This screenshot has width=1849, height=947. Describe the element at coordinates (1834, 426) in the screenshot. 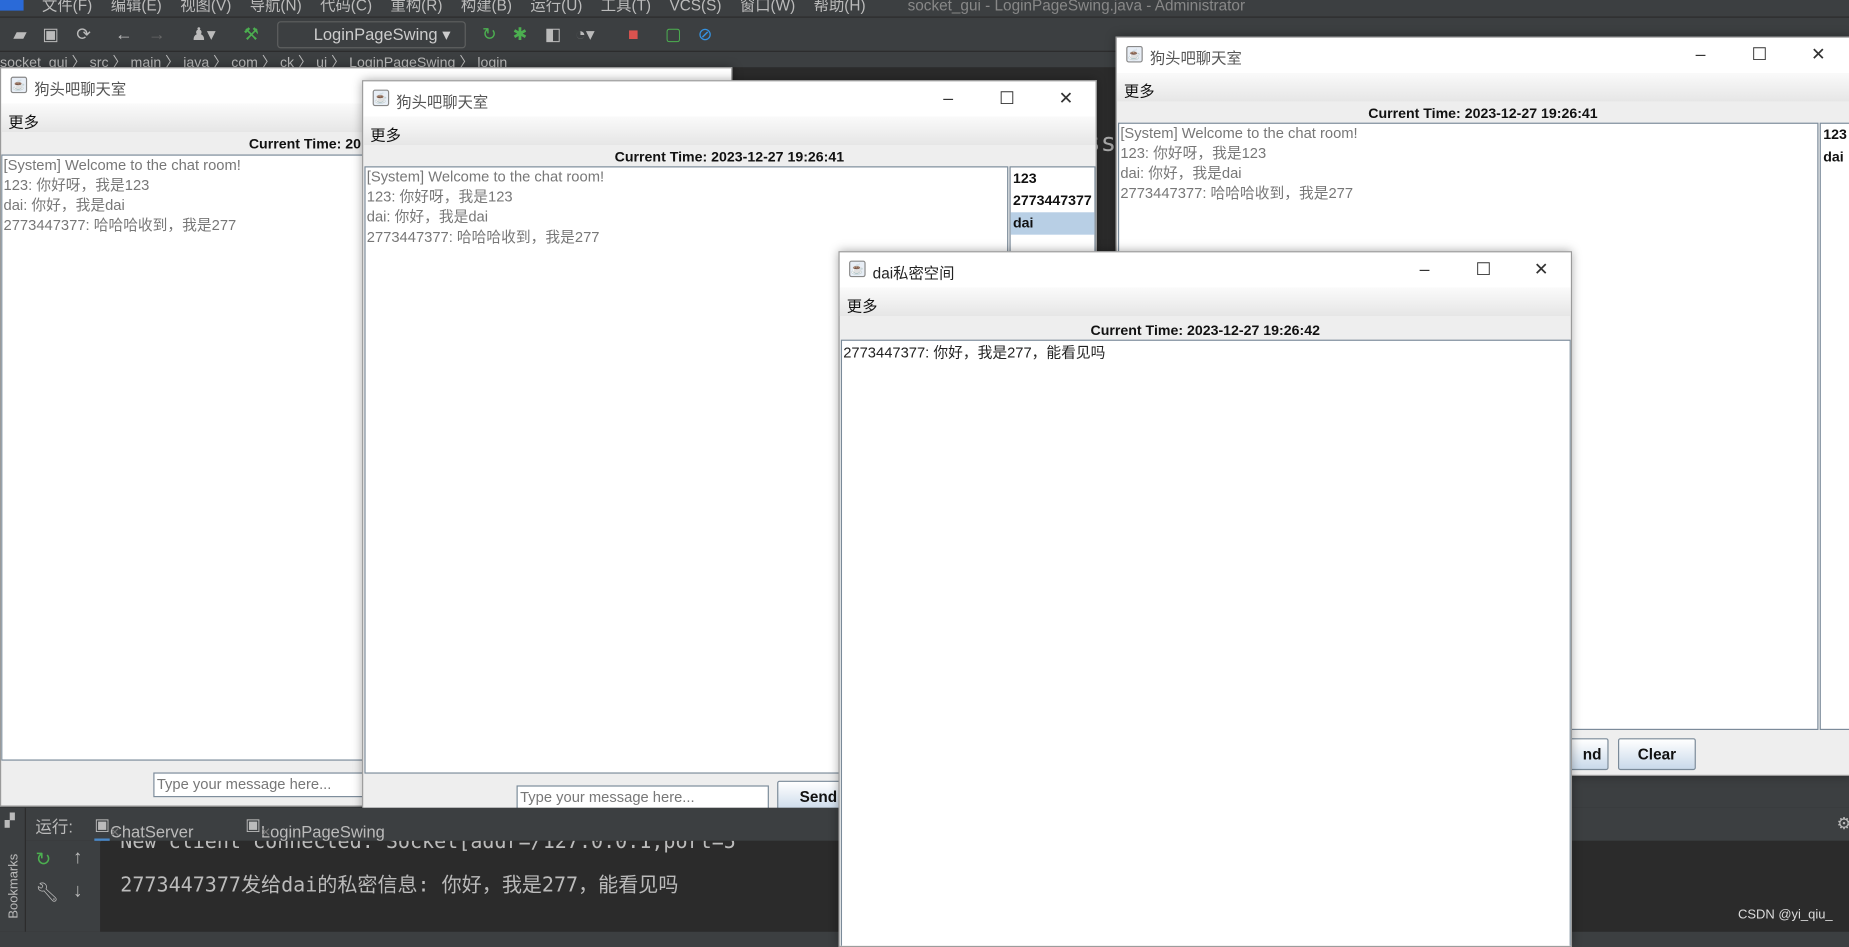

I see `online-users-list: 123 dai` at that location.